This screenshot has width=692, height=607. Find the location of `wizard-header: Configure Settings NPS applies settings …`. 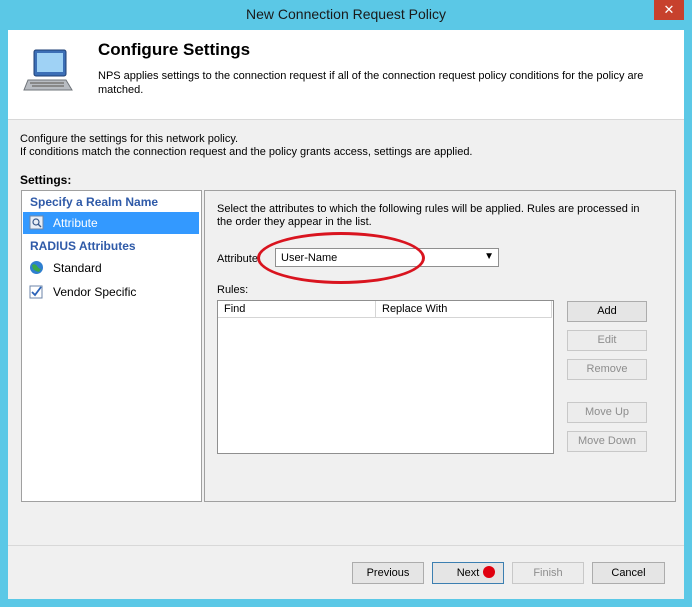

wizard-header: Configure Settings NPS applies settings … is located at coordinates (346, 75).